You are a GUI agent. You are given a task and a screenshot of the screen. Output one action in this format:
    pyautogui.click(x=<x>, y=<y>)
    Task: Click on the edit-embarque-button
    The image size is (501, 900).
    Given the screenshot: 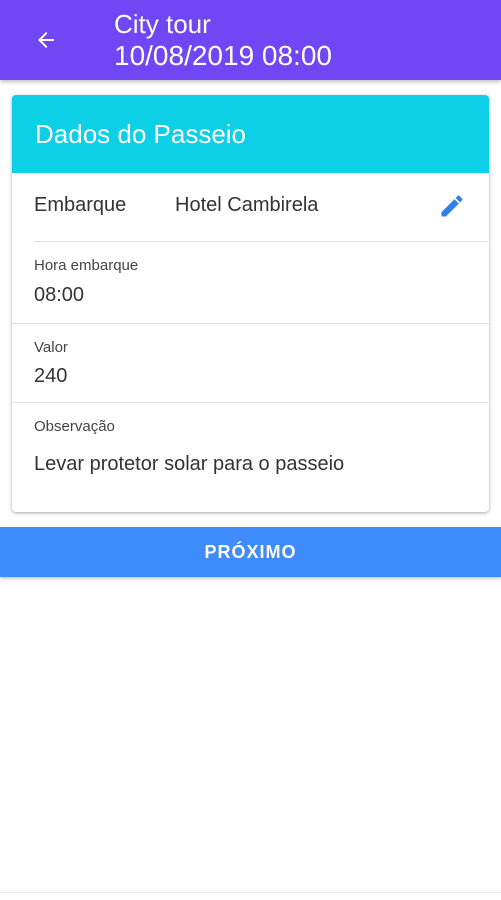 What is the action you would take?
    pyautogui.click(x=452, y=208)
    